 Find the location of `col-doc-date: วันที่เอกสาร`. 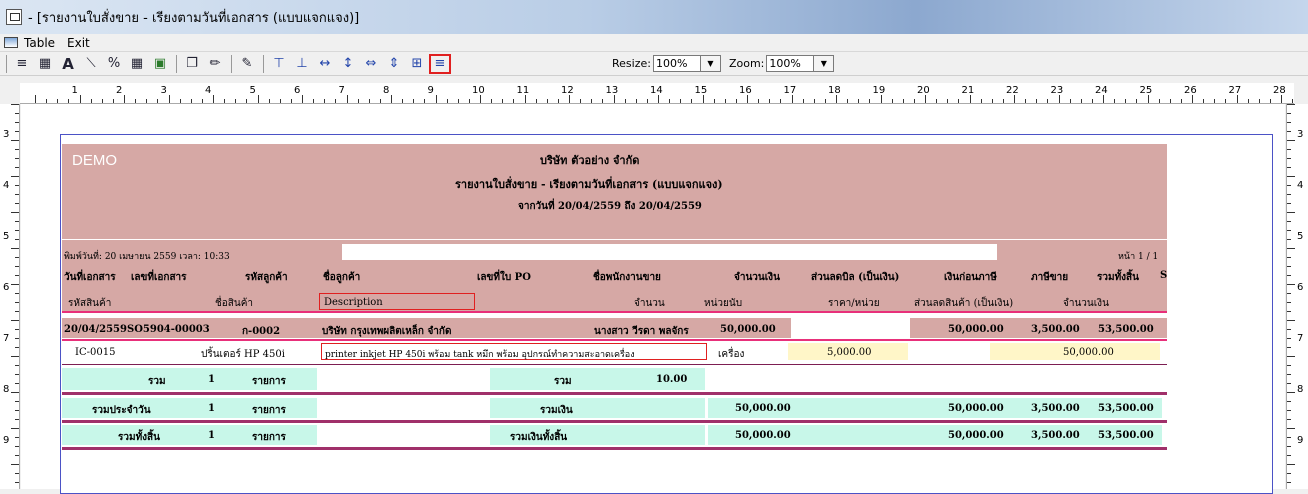

col-doc-date: วันที่เอกสาร is located at coordinates (90, 277).